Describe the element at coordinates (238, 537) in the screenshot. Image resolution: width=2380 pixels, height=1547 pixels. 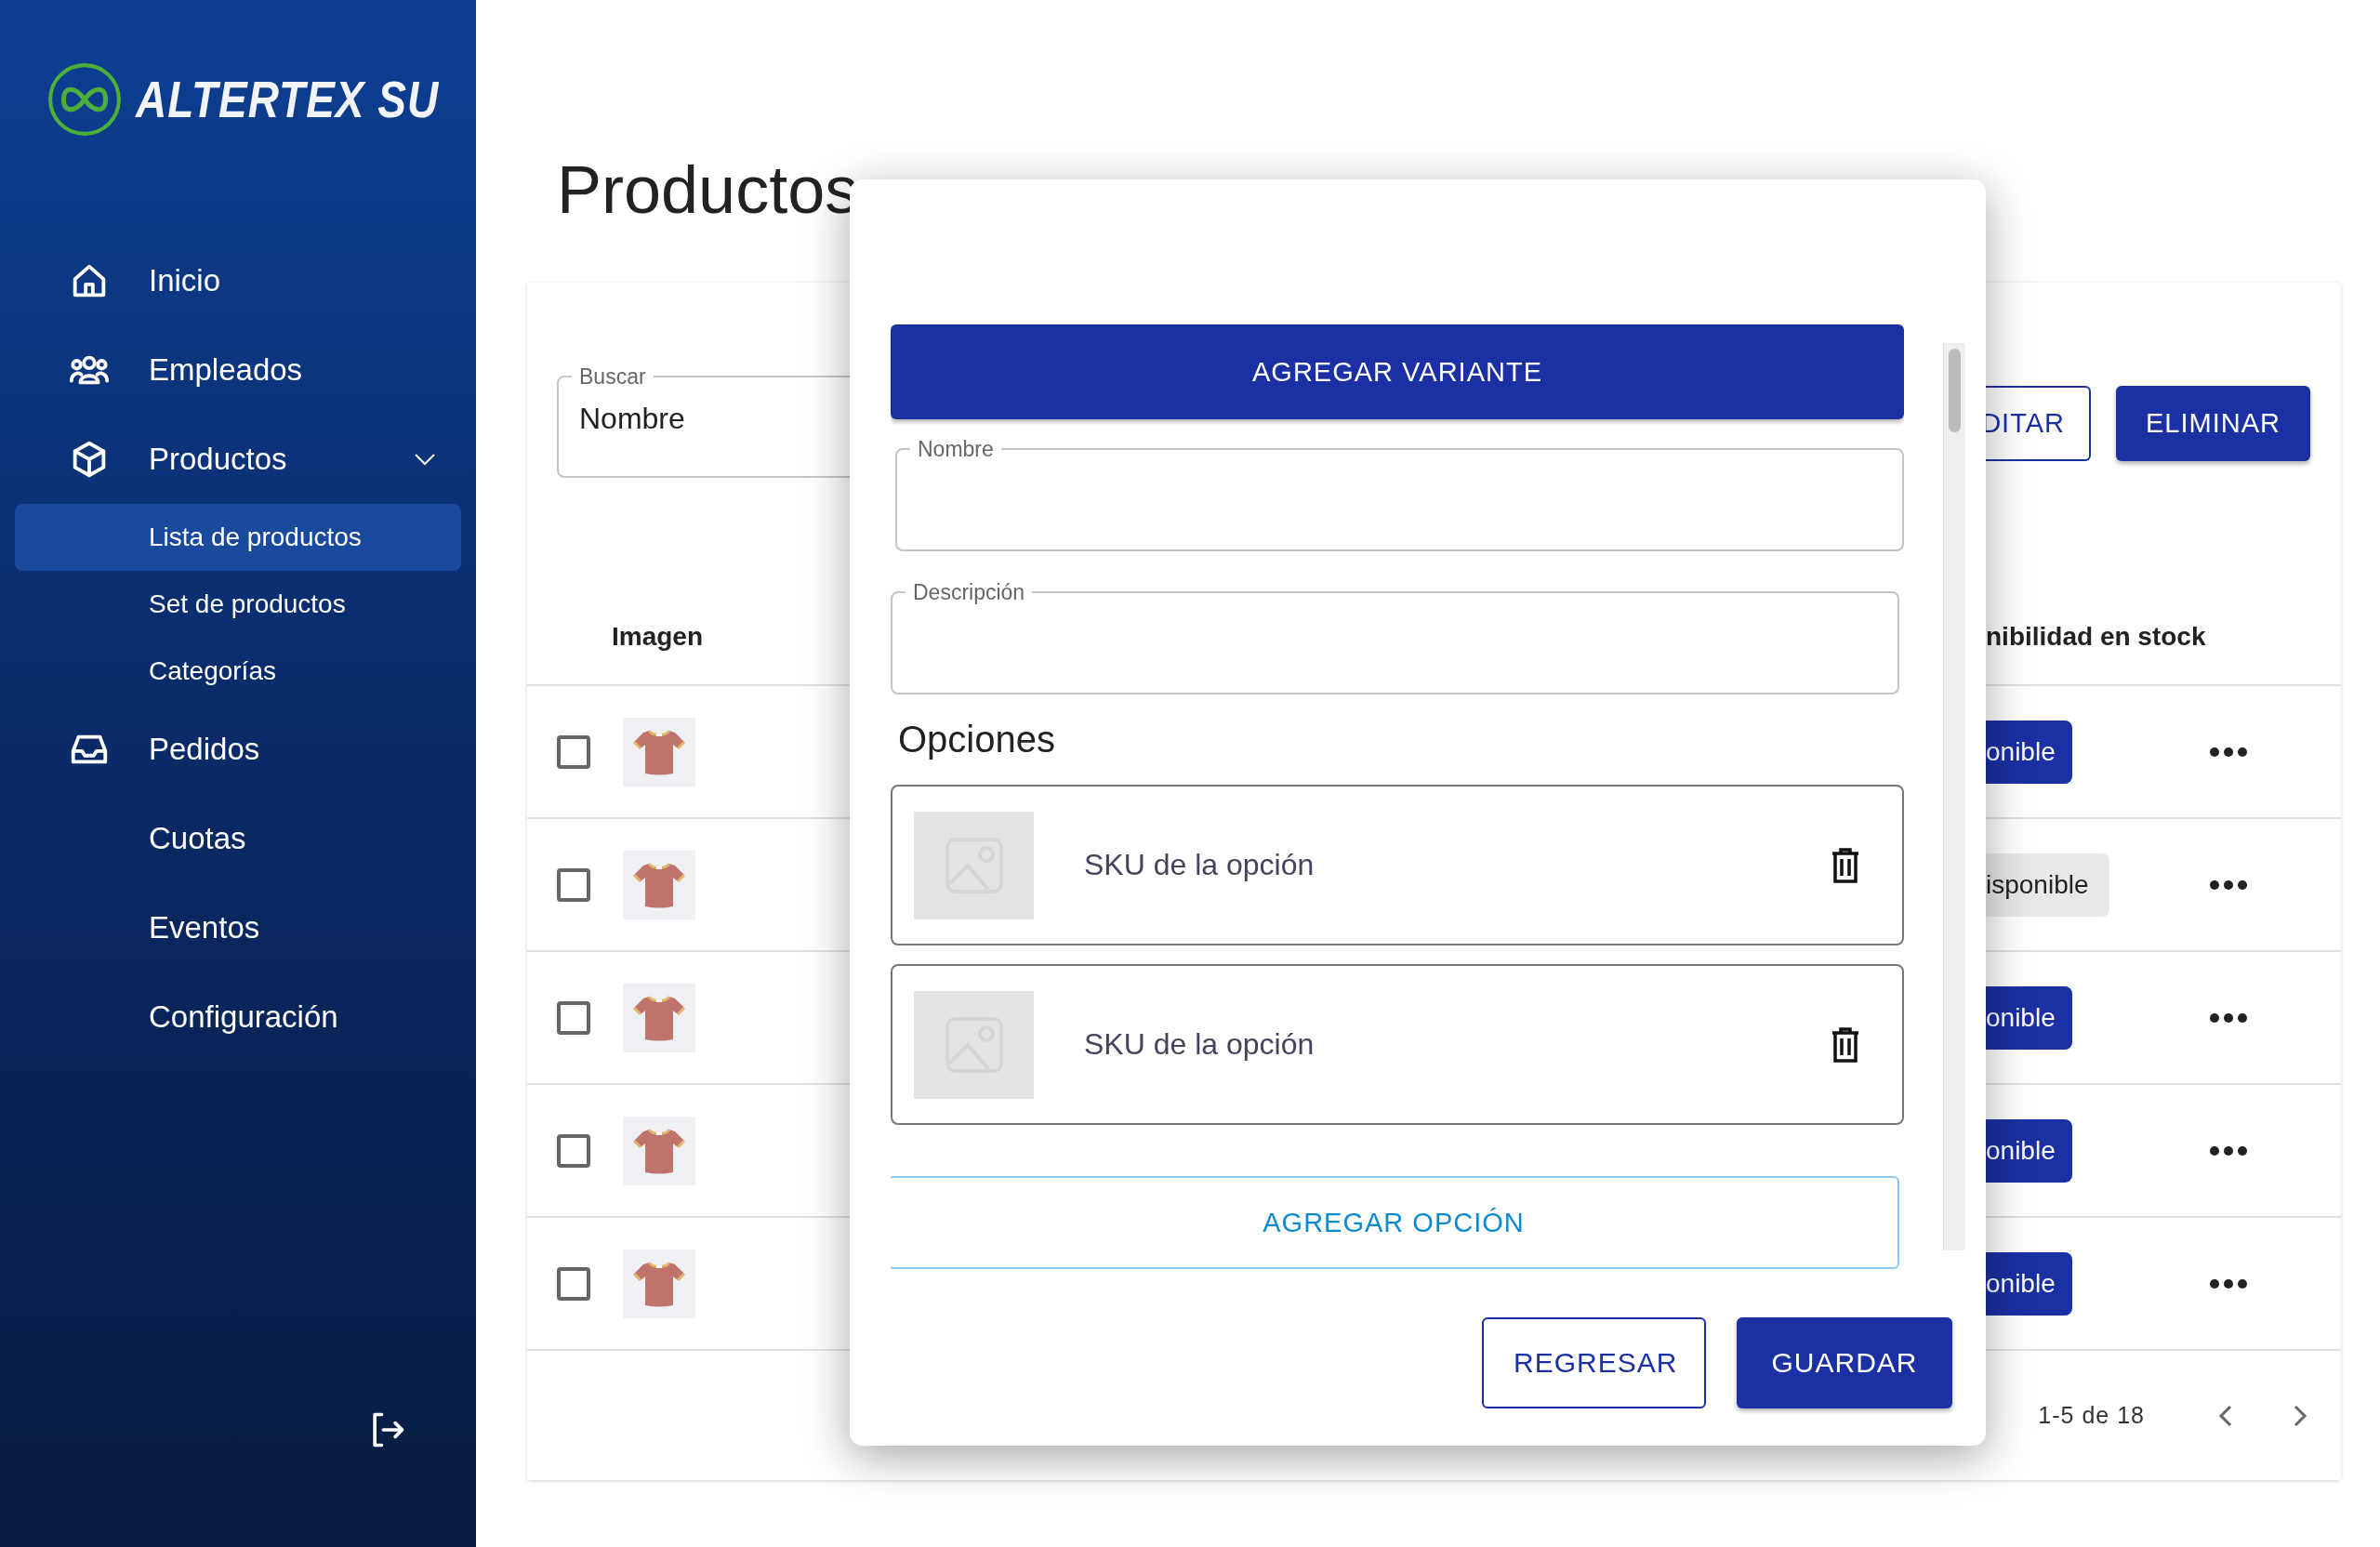
I see `nav-subitem: Lista de productos` at that location.